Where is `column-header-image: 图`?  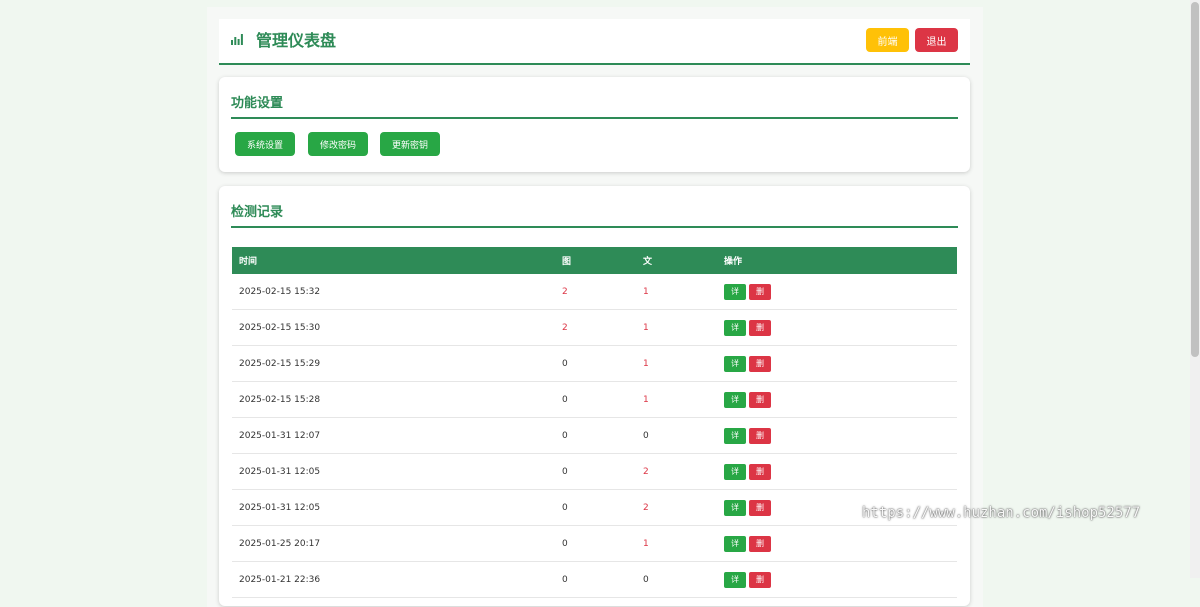
column-header-image: 图 is located at coordinates (595, 260).